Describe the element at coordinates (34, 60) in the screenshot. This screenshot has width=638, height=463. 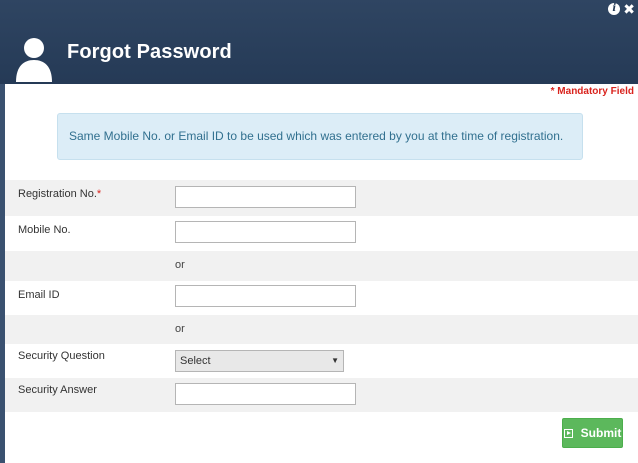
I see `user-avatar-icon` at that location.